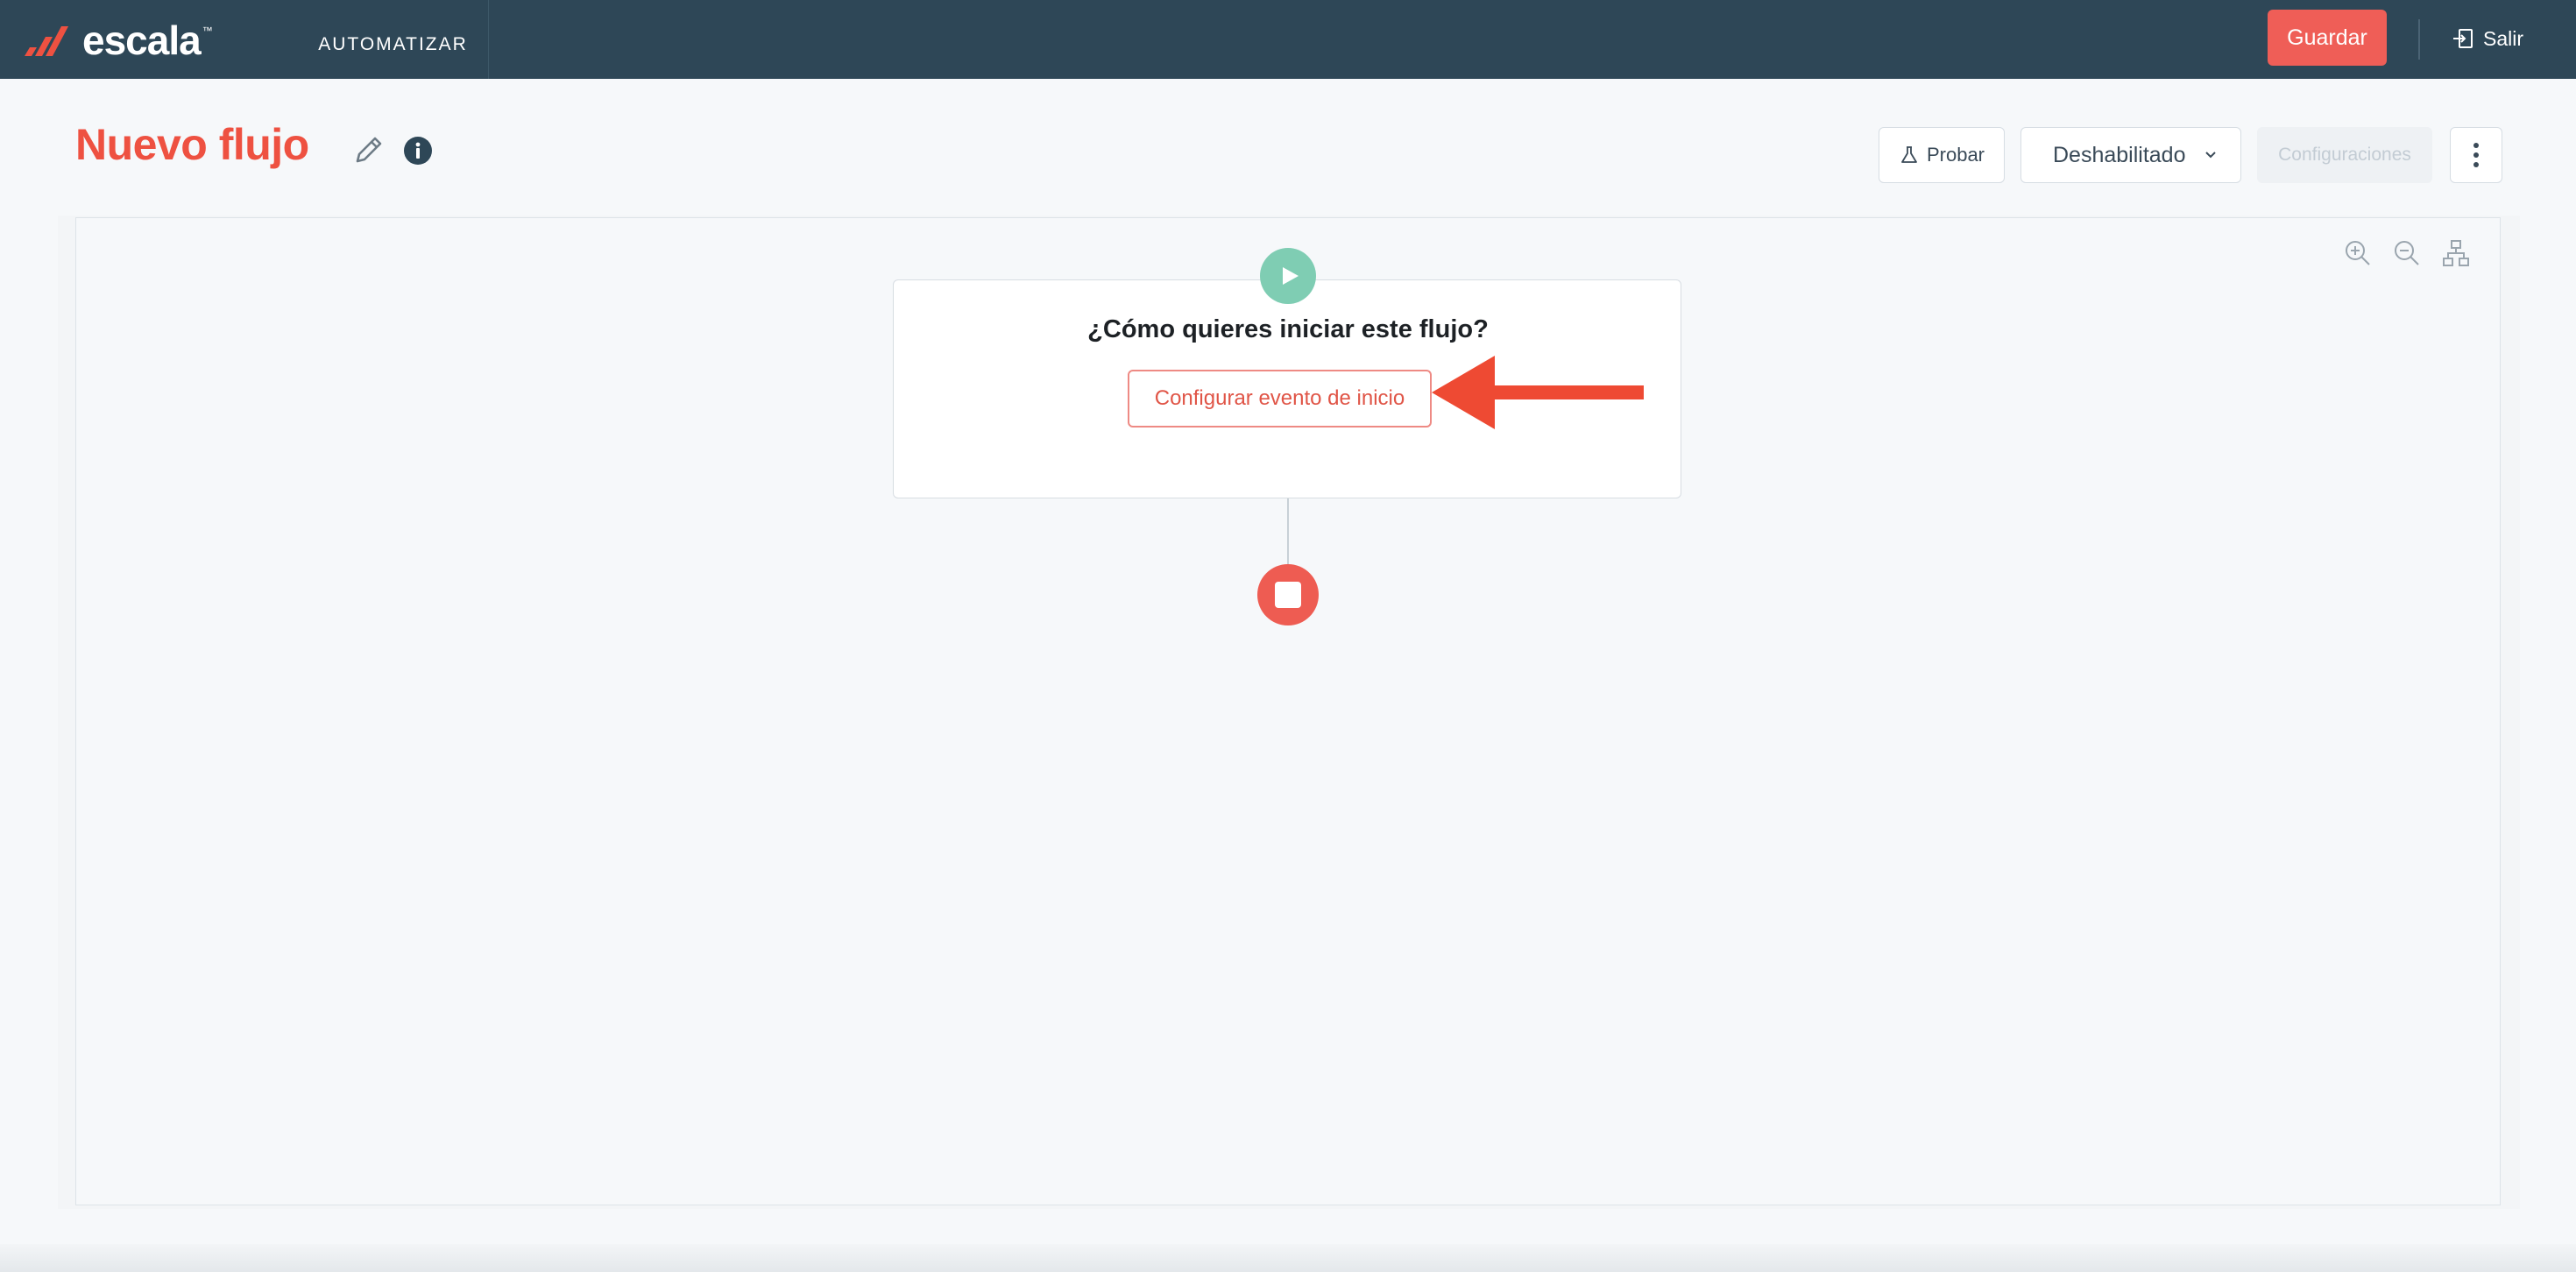  I want to click on stop-icon, so click(1288, 595).